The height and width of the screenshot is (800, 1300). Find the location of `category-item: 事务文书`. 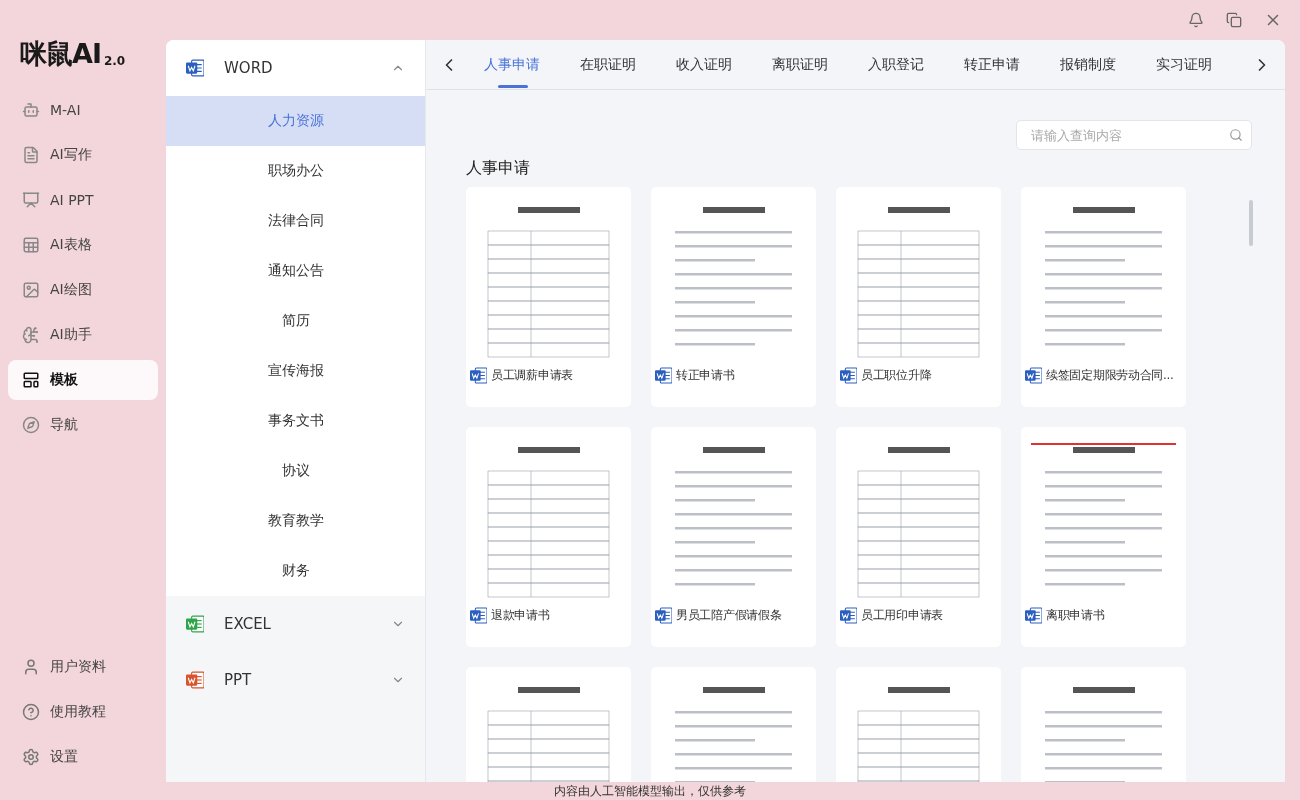

category-item: 事务文书 is located at coordinates (295, 421).